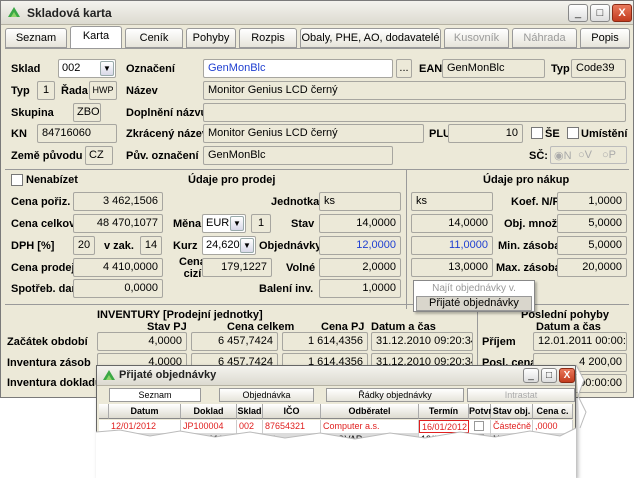 The width and height of the screenshot is (640, 478). I want to click on nazev-field: Monitor Genius LCD černý, so click(414, 90).